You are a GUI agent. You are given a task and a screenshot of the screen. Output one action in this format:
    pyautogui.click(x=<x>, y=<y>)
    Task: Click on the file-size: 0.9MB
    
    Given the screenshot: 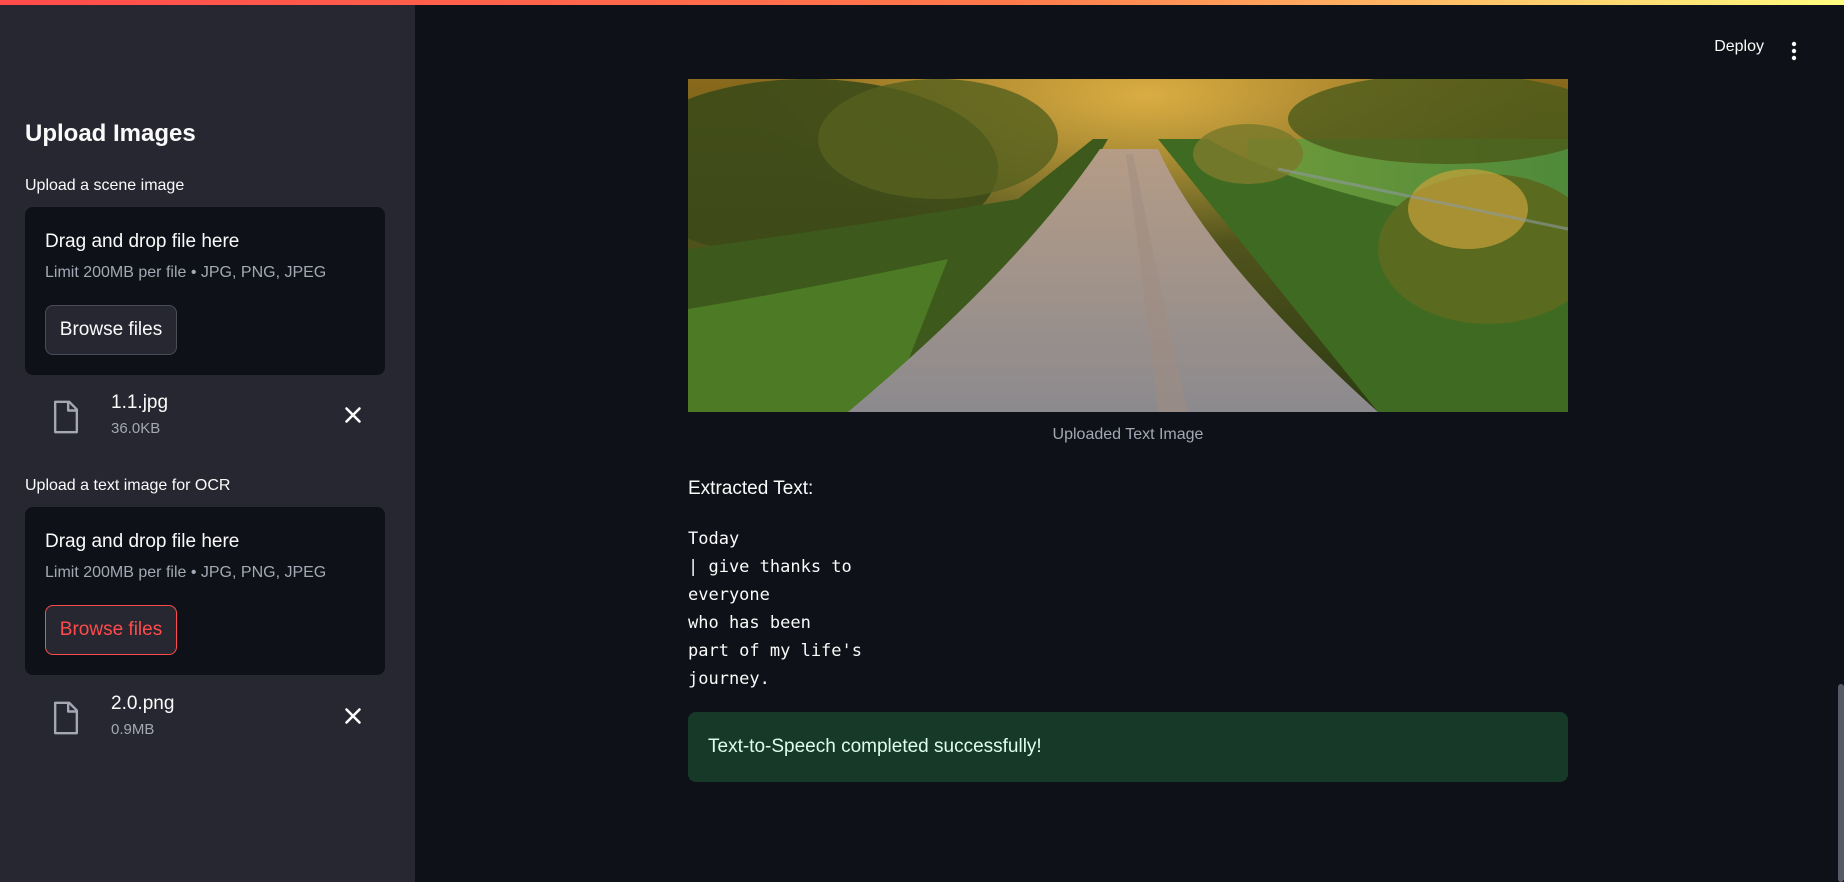 What is the action you would take?
    pyautogui.click(x=133, y=729)
    